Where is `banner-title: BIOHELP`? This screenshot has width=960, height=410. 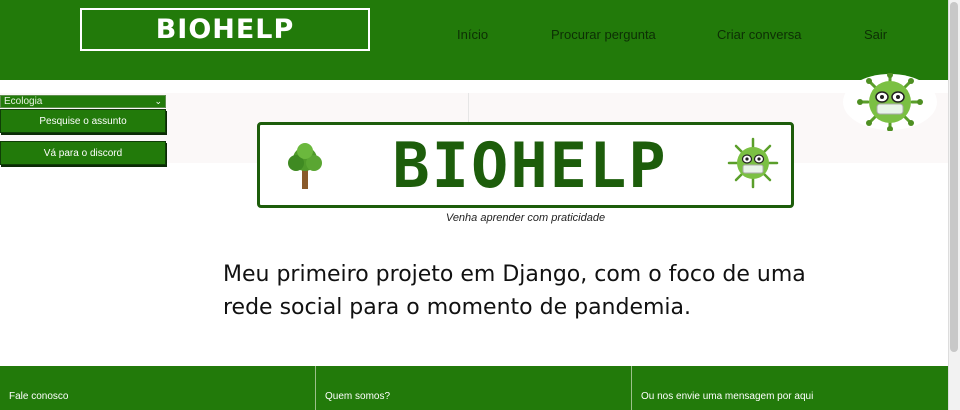 banner-title: BIOHELP is located at coordinates (530, 165).